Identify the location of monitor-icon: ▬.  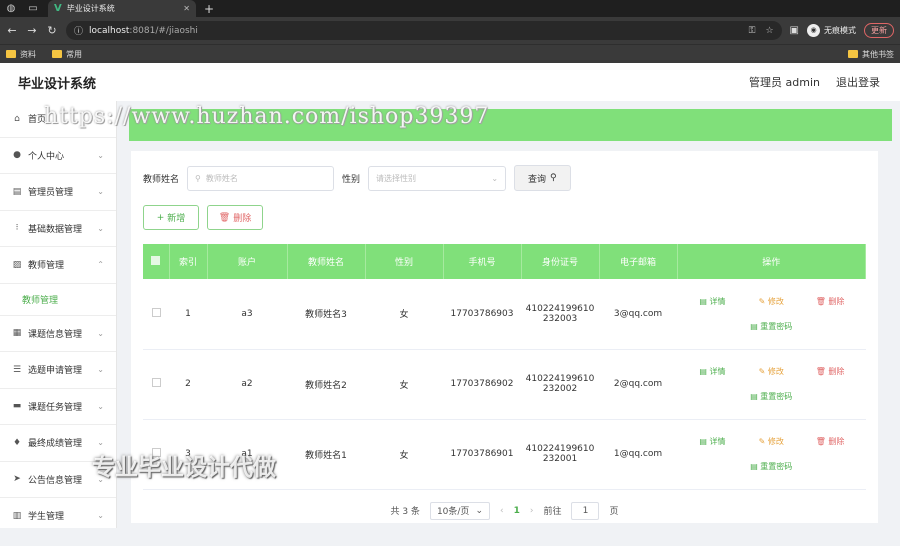
(17, 406).